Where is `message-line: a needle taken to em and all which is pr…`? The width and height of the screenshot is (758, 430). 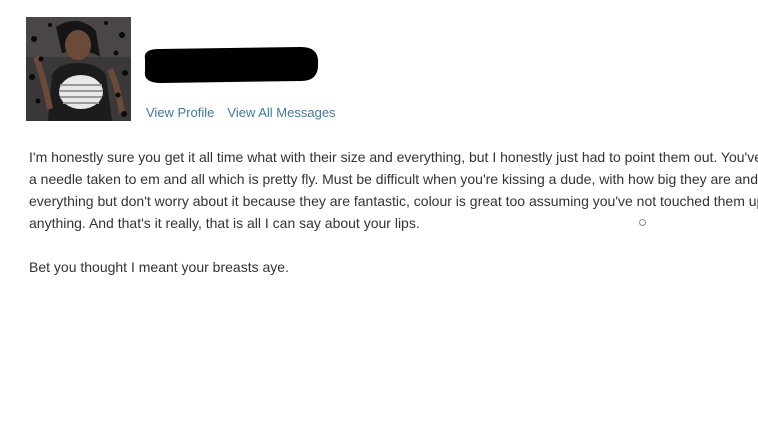
message-line: a needle taken to em and all which is pr… is located at coordinates (393, 179).